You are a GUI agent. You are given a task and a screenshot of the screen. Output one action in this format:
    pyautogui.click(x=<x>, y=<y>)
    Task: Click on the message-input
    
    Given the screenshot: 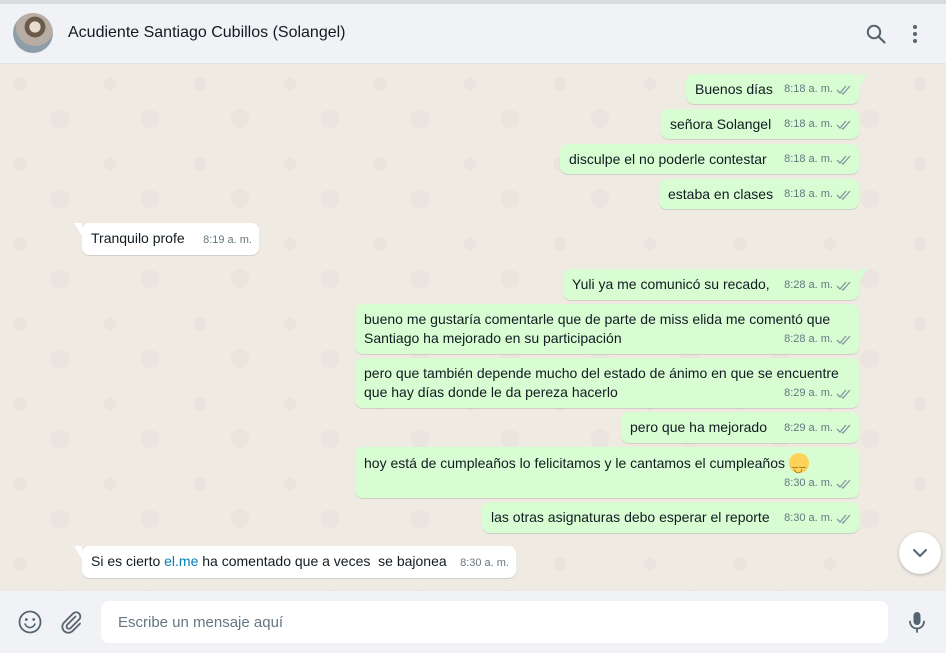 What is the action you would take?
    pyautogui.click(x=494, y=622)
    